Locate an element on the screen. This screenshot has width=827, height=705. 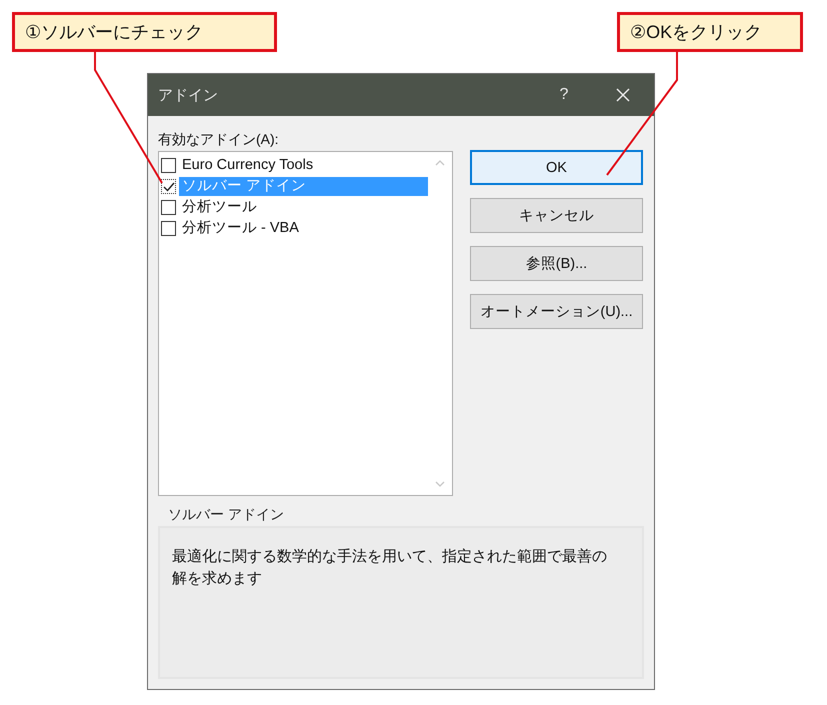
close-icon is located at coordinates (623, 95).